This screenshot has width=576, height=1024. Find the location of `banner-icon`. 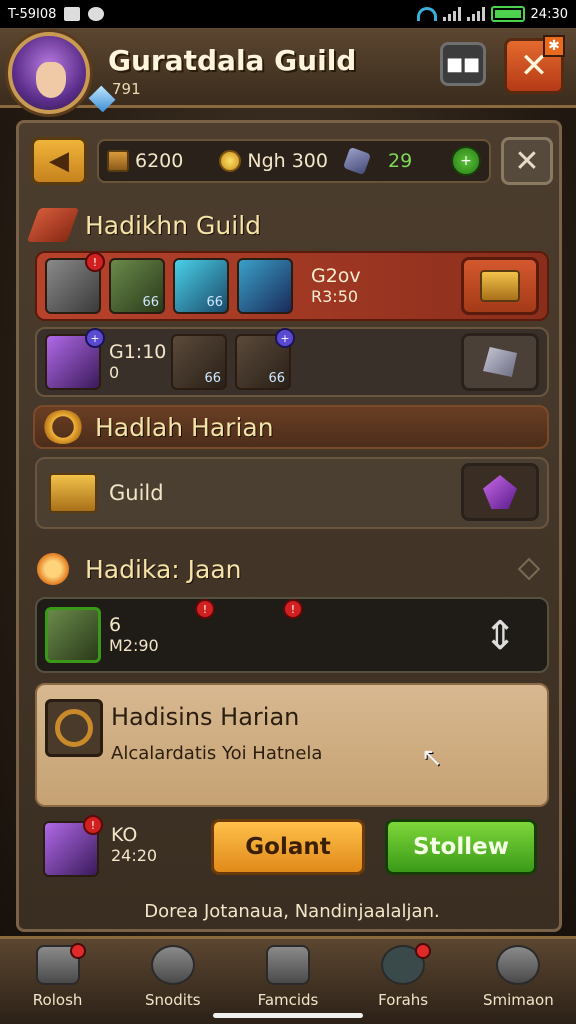

banner-icon is located at coordinates (53, 225).